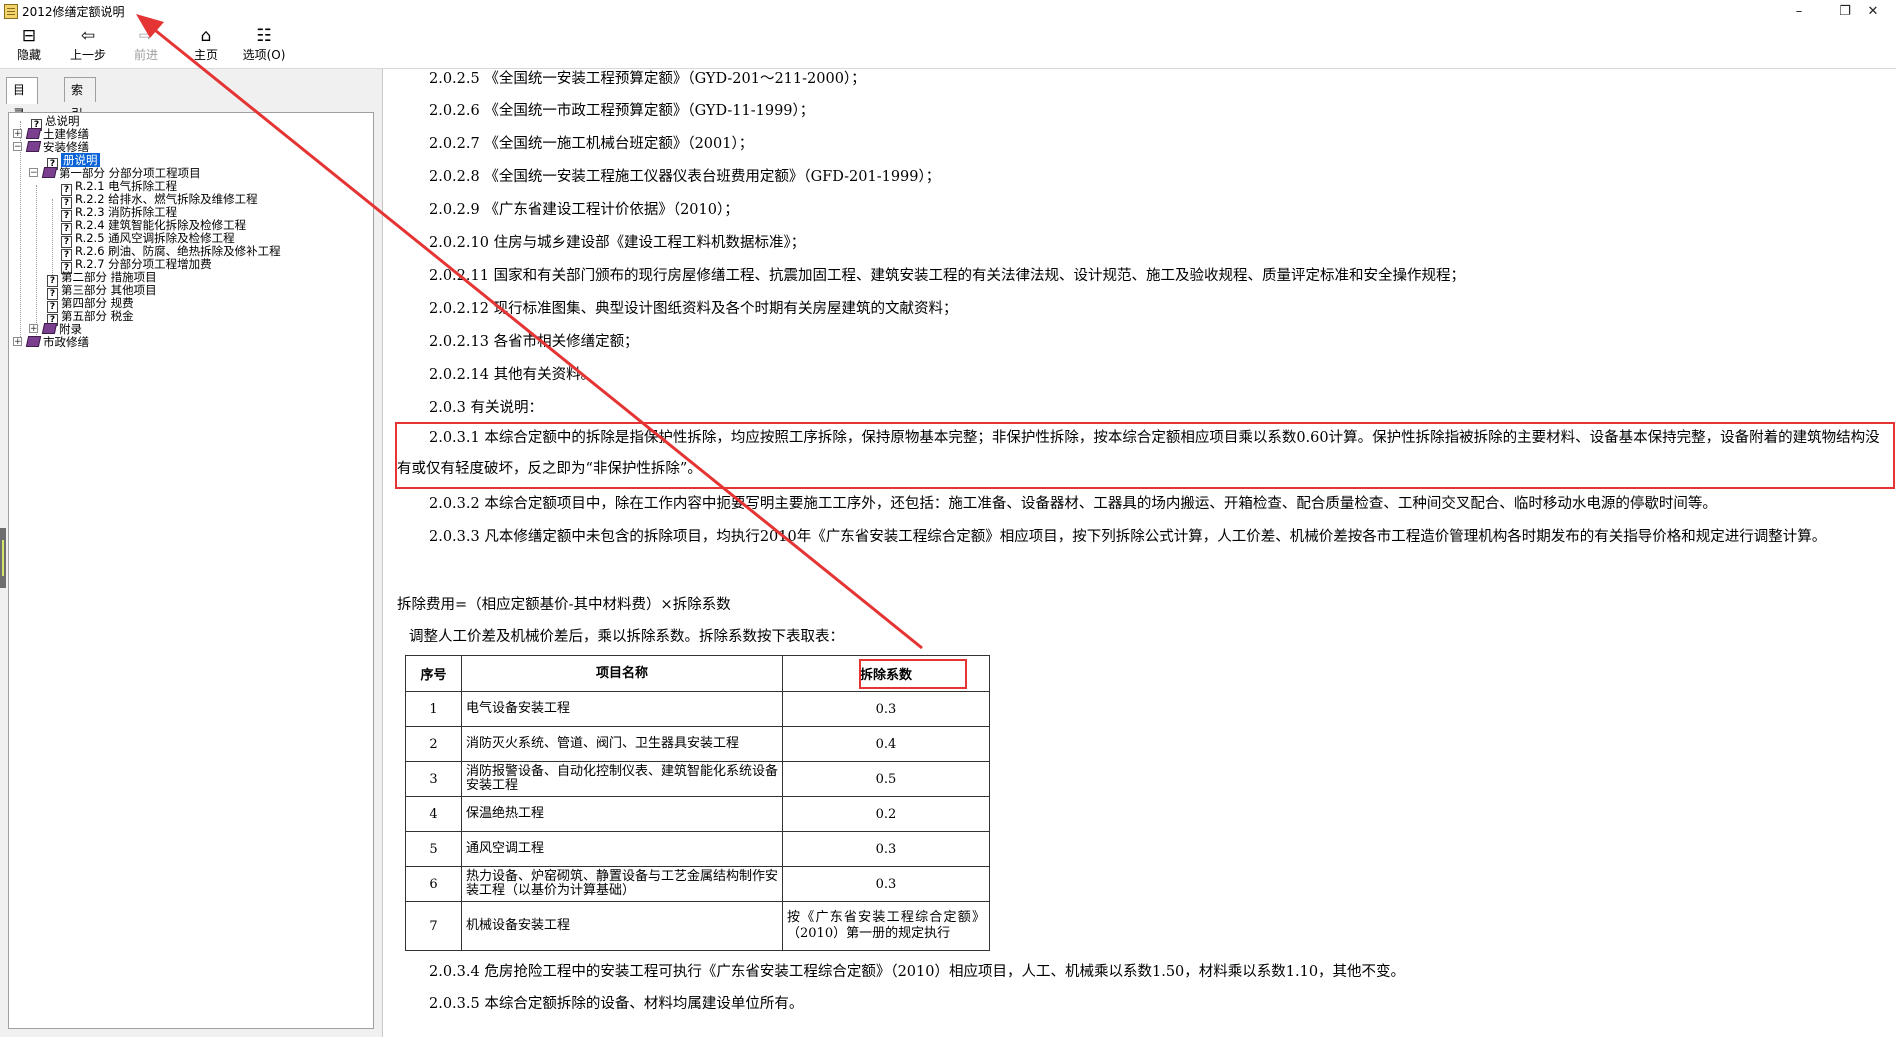 The image size is (1896, 1037). What do you see at coordinates (88, 36) in the screenshot?
I see `back-arrow-icon: ⇦` at bounding box center [88, 36].